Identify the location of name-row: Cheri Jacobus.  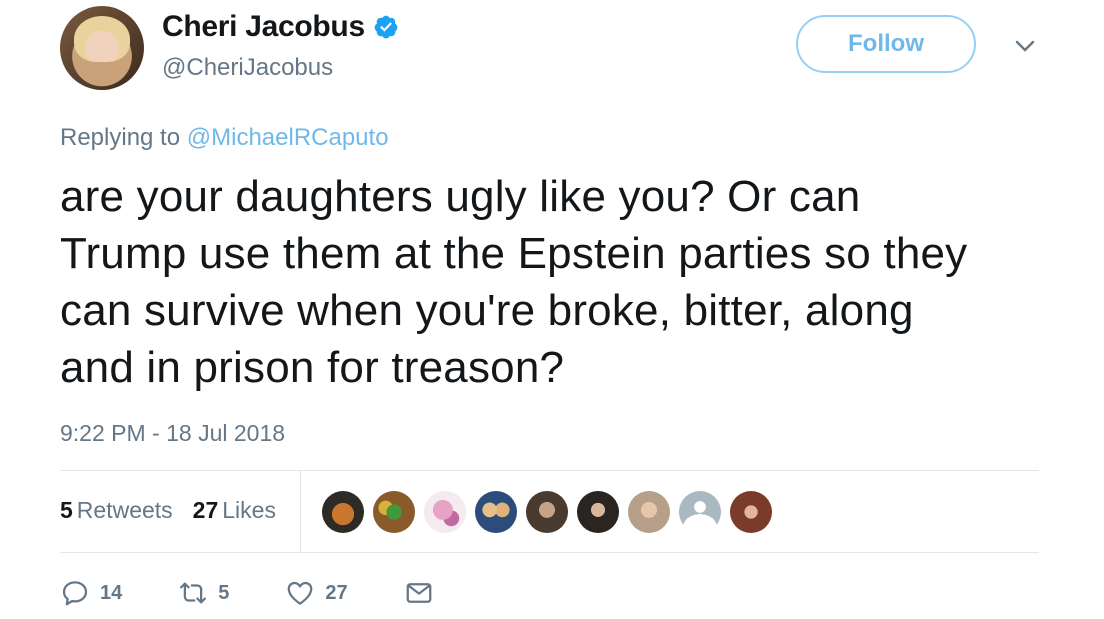
(280, 27).